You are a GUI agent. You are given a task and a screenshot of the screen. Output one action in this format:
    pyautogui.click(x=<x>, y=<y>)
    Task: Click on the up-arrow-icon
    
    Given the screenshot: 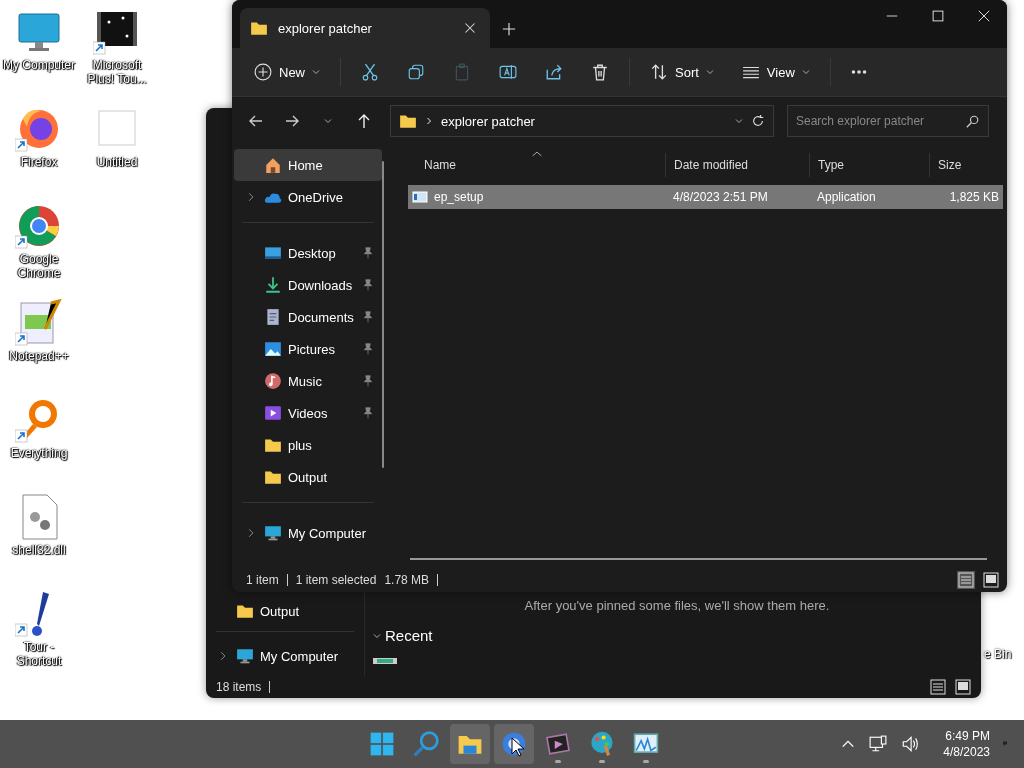 What is the action you would take?
    pyautogui.click(x=364, y=121)
    